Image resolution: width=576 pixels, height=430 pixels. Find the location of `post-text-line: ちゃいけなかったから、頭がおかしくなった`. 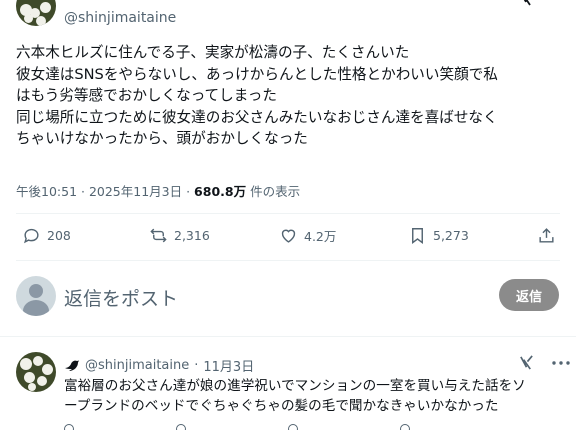

post-text-line: ちゃいけなかったから、頭がおかしくなった is located at coordinates (162, 138).